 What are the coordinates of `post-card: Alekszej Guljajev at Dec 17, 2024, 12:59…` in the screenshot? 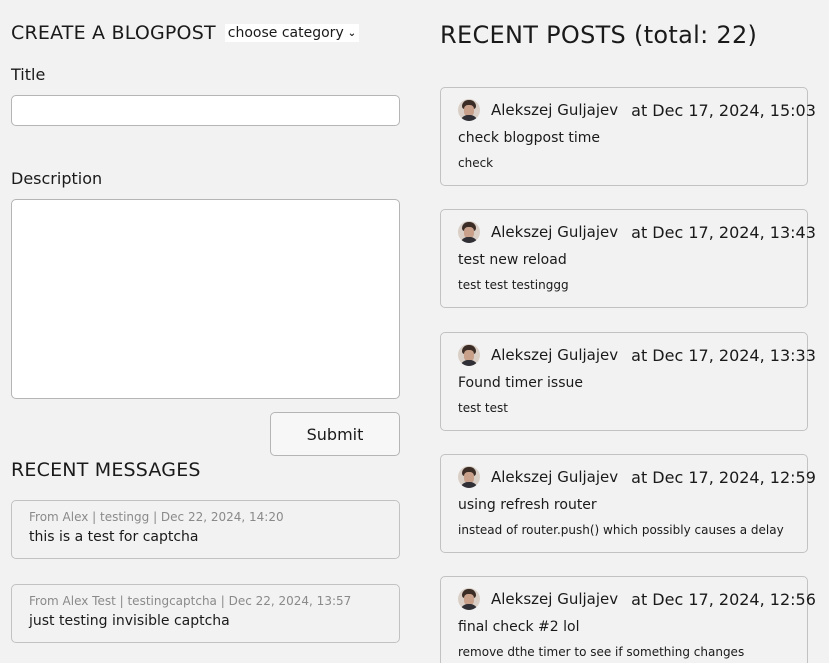 It's located at (628, 503).